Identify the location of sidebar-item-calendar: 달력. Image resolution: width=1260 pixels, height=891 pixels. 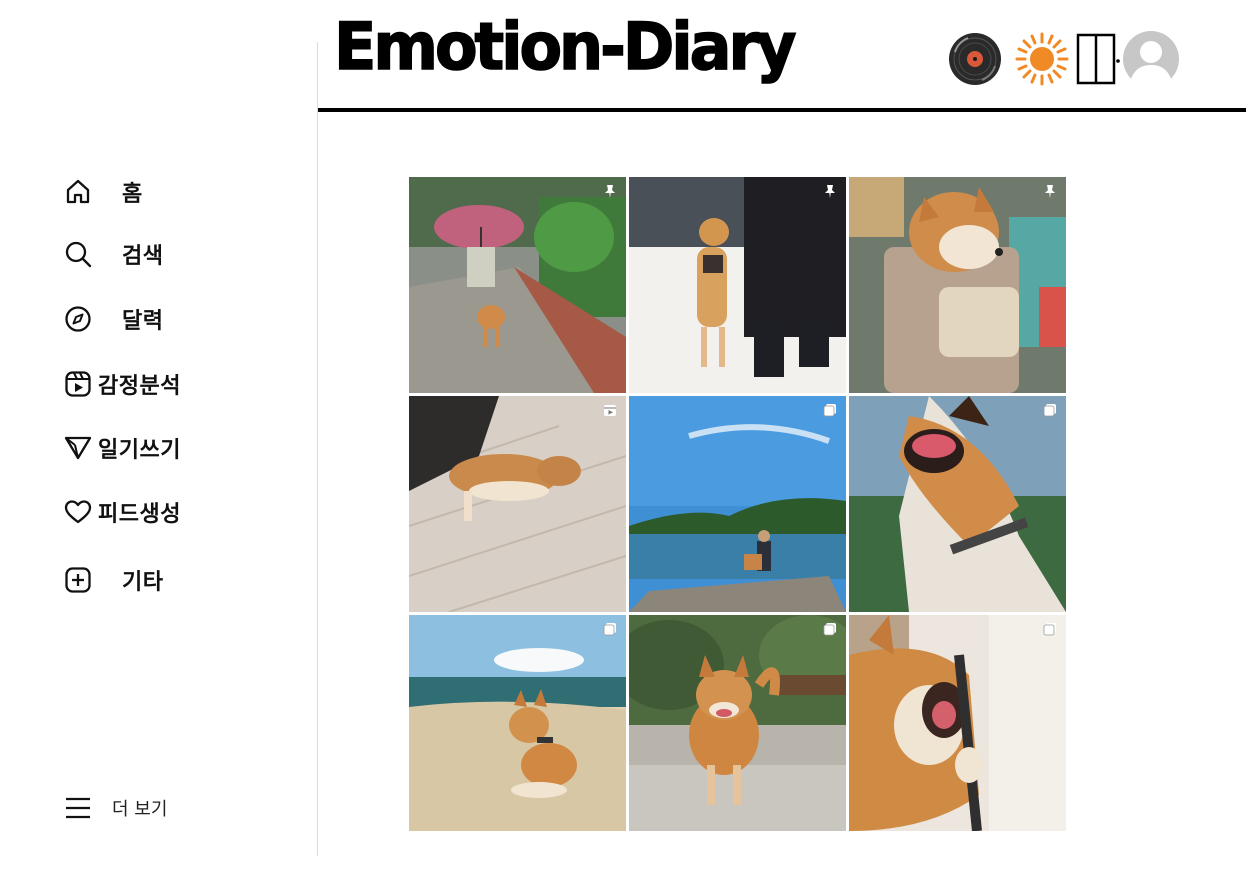
(113, 319).